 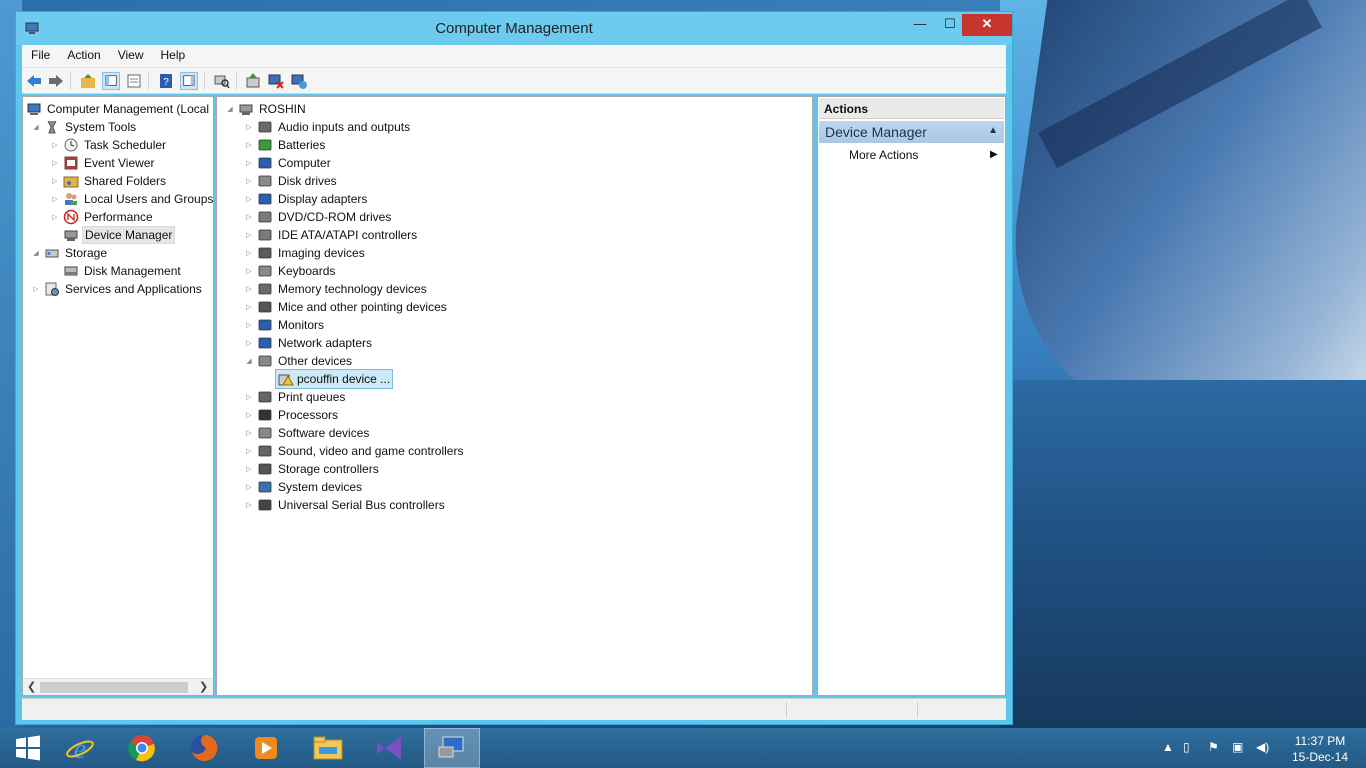 What do you see at coordinates (312, 469) in the screenshot?
I see `device-category-row: ▷ Storage controllers` at bounding box center [312, 469].